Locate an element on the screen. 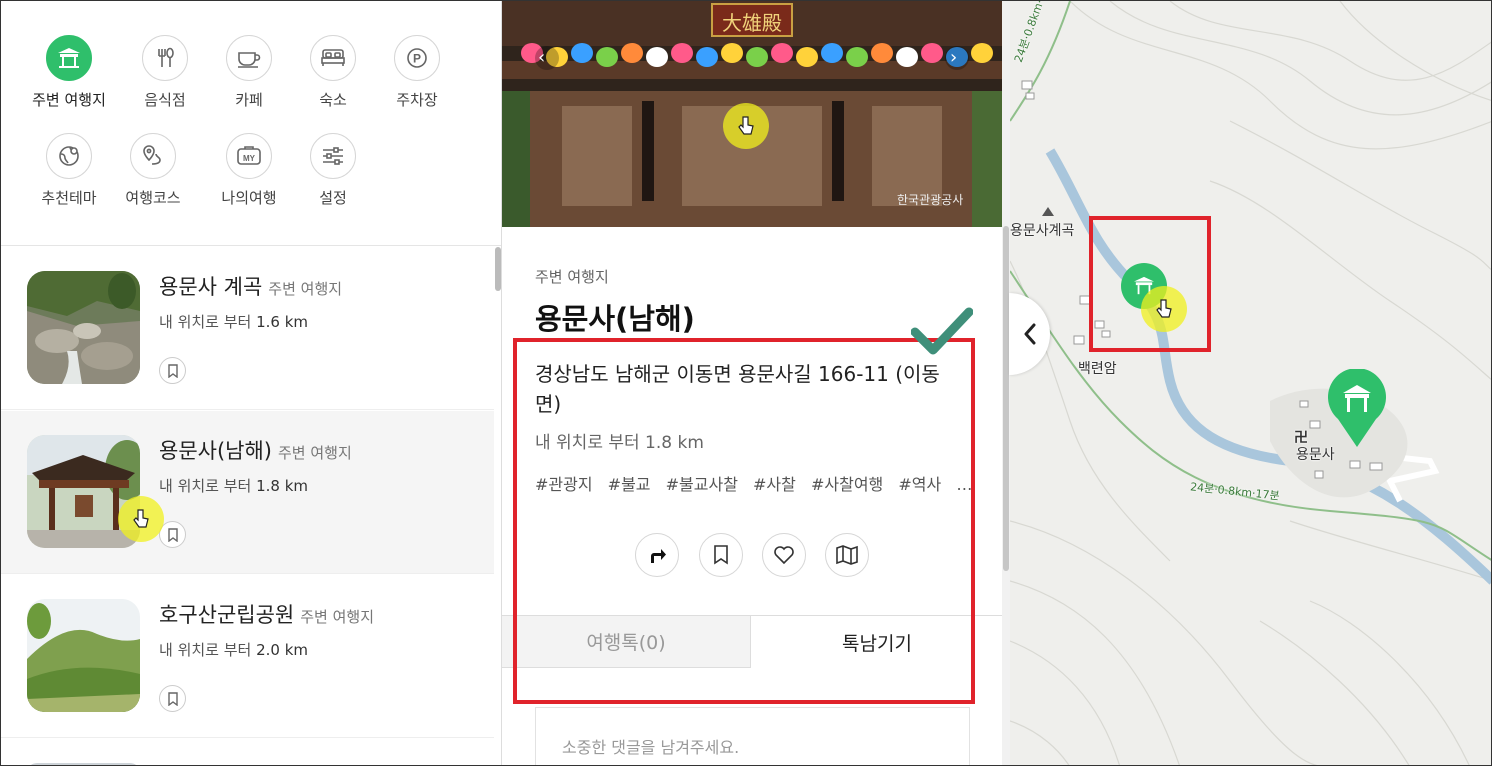  place-distance: 내 위치로 부터 1.6 km is located at coordinates (234, 322).